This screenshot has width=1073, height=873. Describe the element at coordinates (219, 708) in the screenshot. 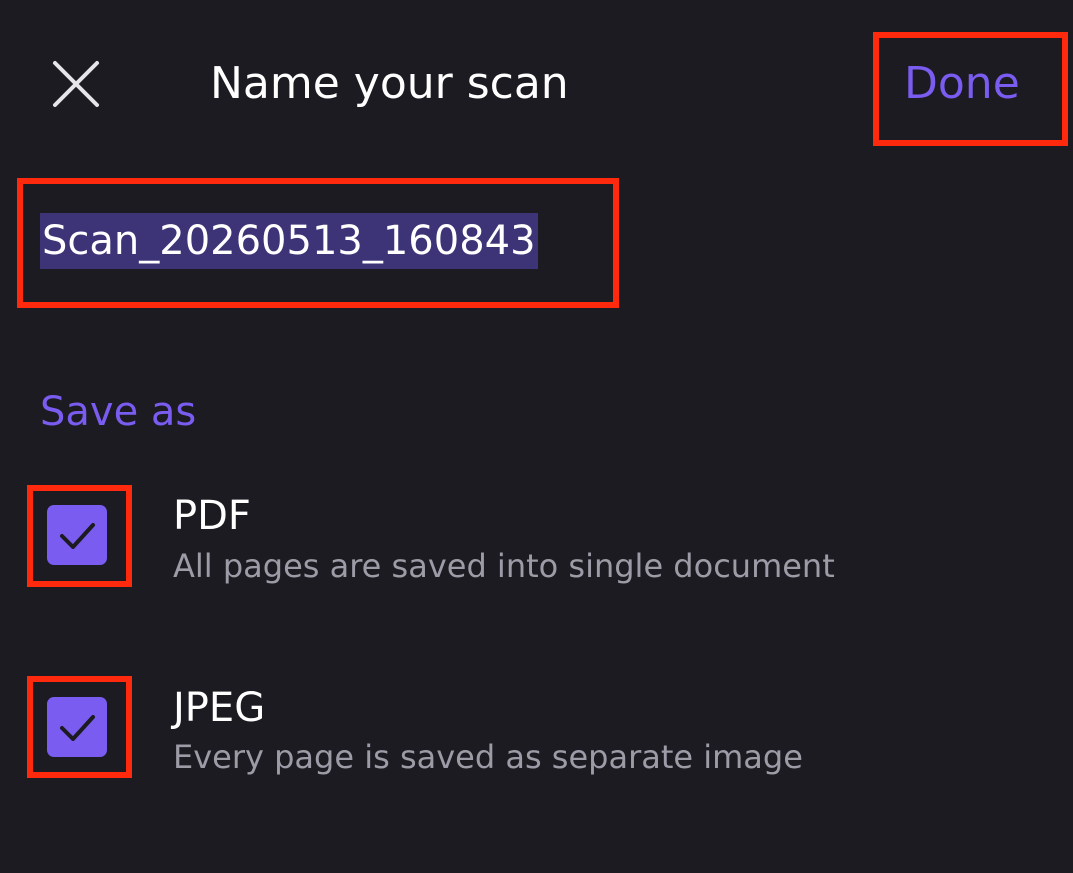

I see `jpeg-option-title: JPEG` at that location.